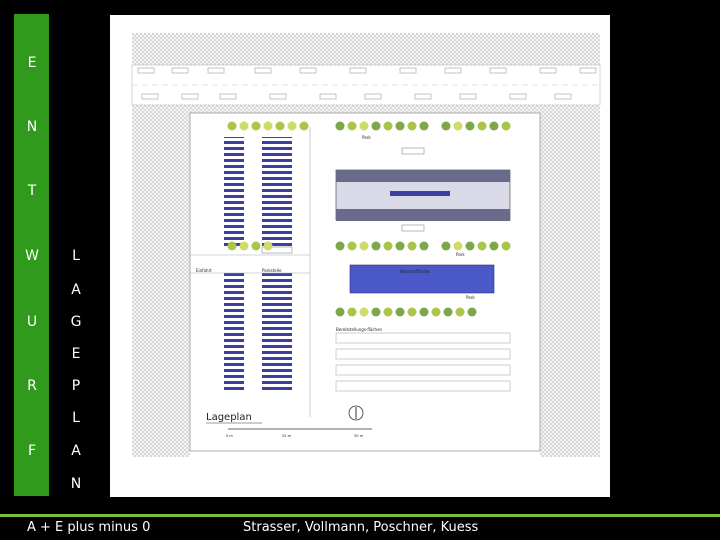 The height and width of the screenshot is (540, 720). I want to click on building-roof, so click(423, 176).